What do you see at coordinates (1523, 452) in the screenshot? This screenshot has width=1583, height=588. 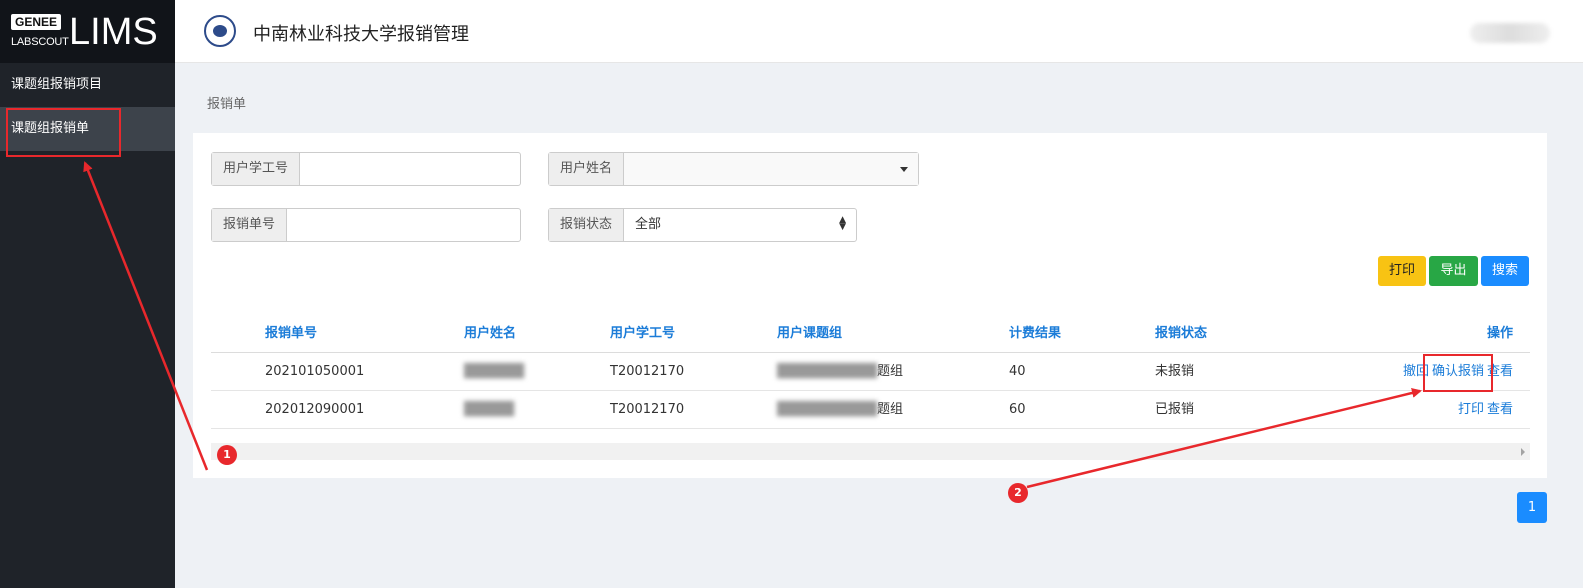 I see `scroll-right-icon` at bounding box center [1523, 452].